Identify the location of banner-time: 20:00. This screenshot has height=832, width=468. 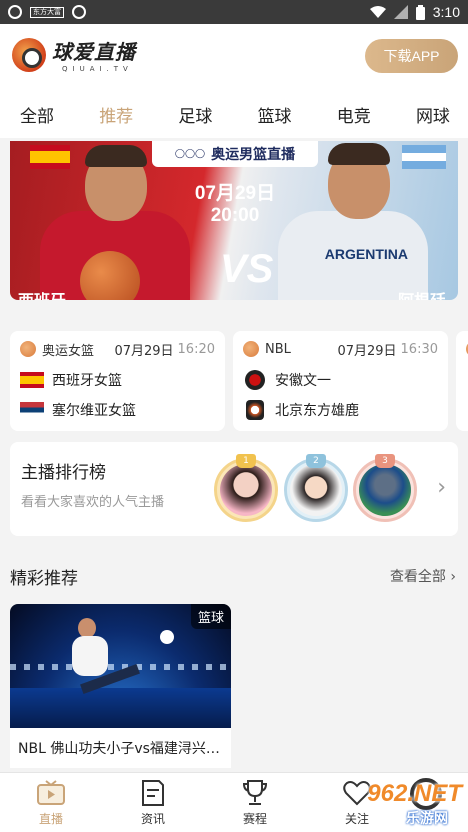
(235, 215).